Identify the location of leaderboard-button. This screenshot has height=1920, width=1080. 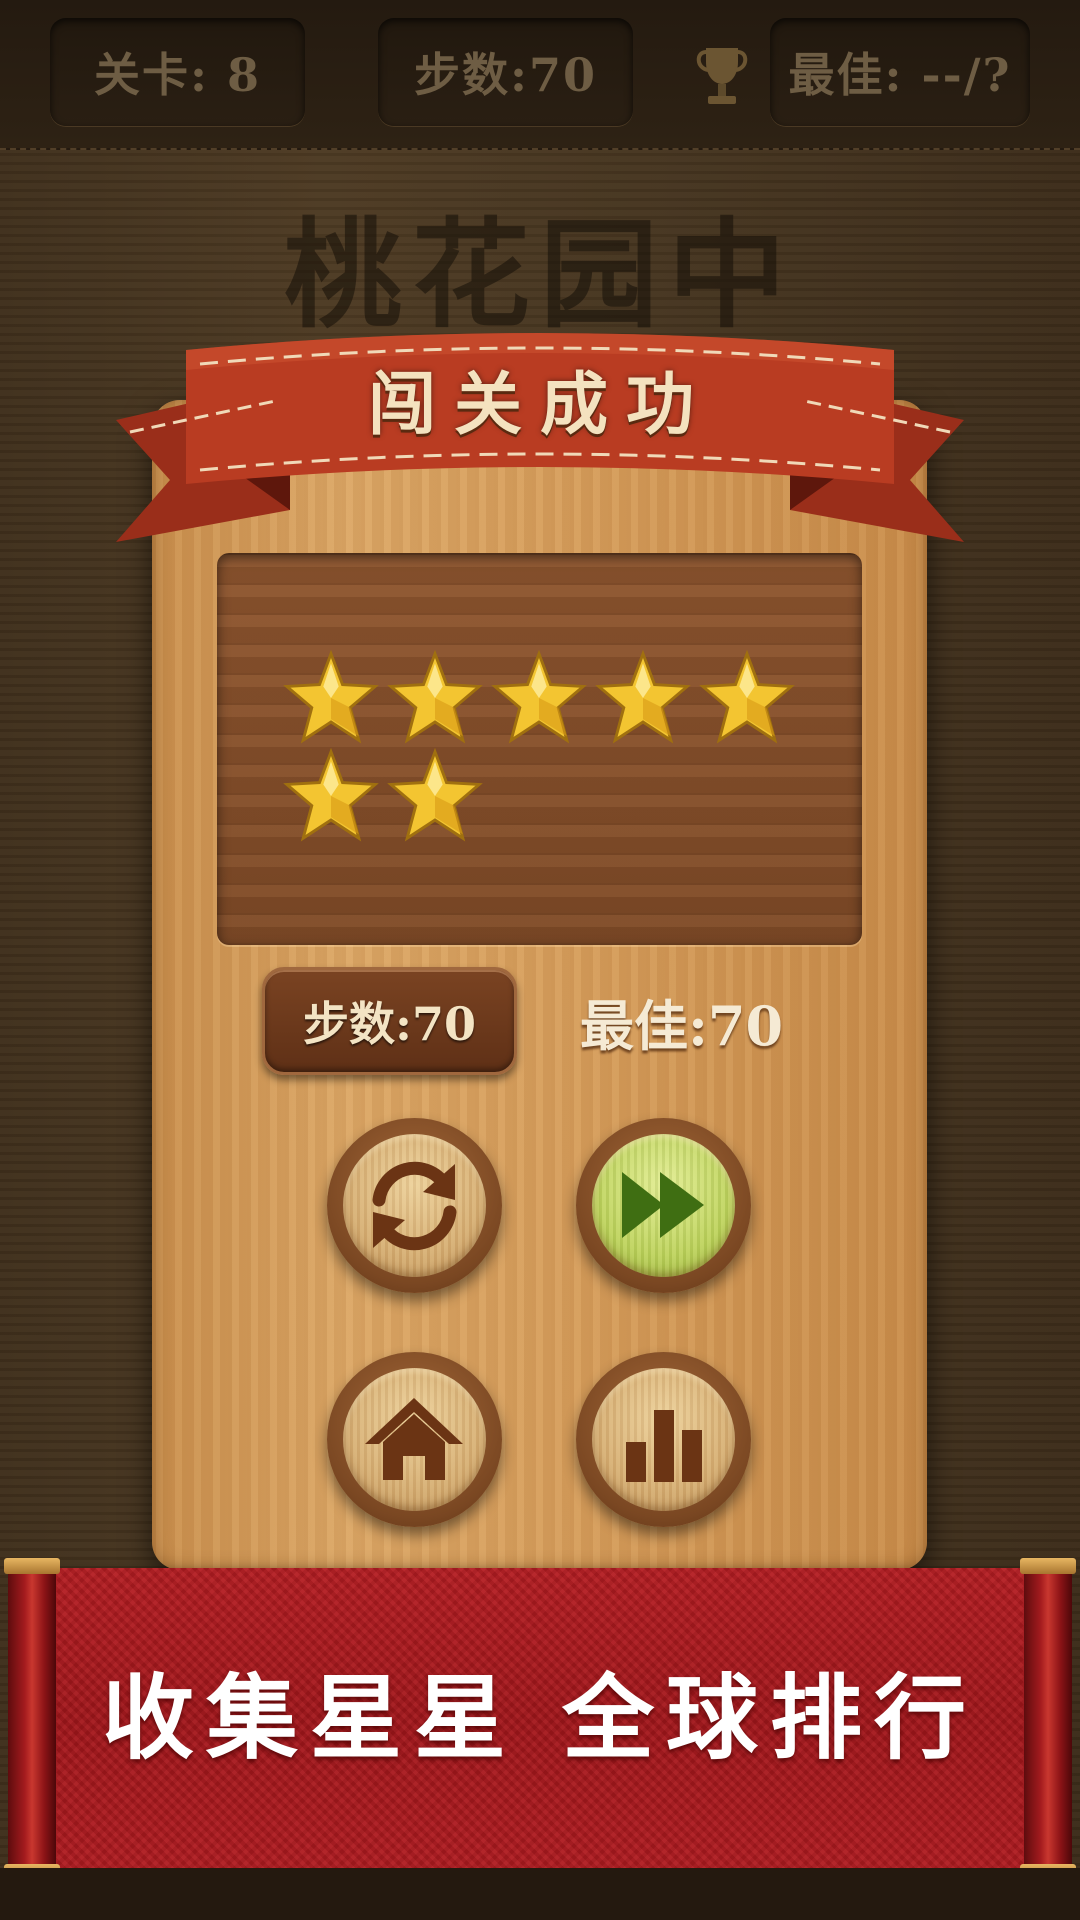
(663, 1439).